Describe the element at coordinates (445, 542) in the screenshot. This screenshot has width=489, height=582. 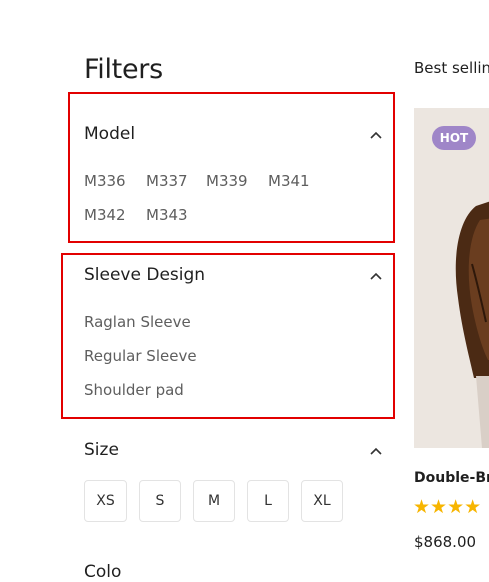
I see `product-price: $868.00` at that location.